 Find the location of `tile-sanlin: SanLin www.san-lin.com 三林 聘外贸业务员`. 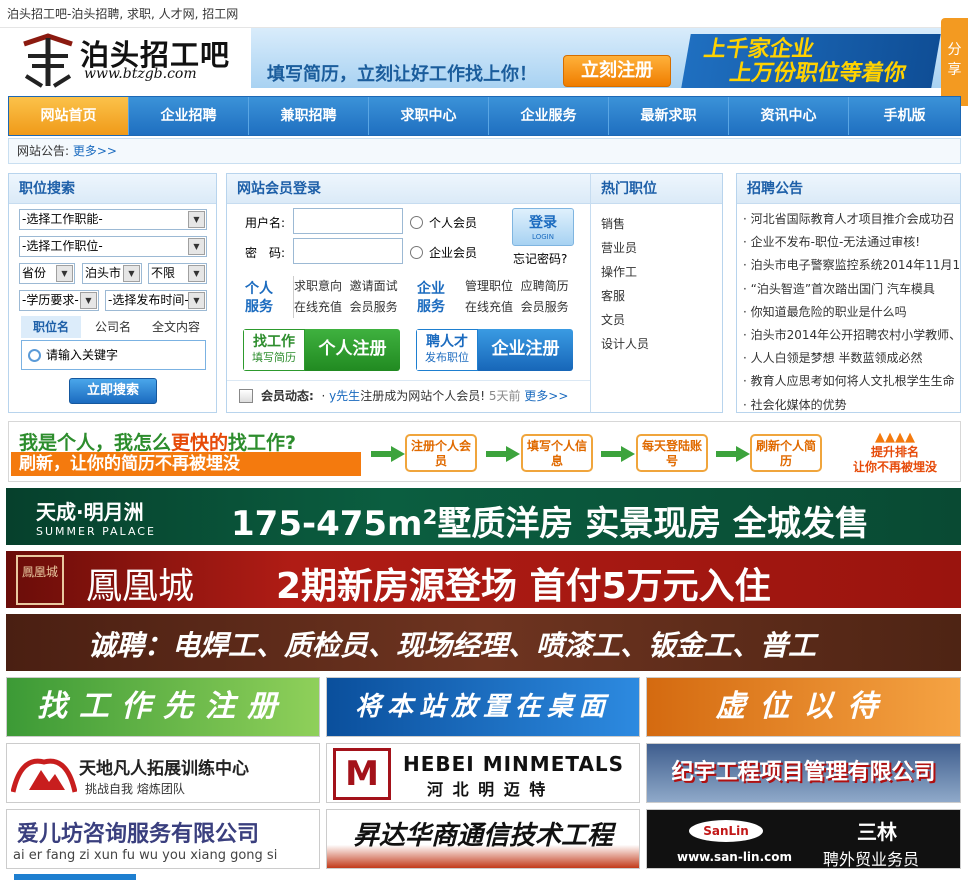

tile-sanlin: SanLin www.san-lin.com 三林 聘外贸业务员 is located at coordinates (803, 839).